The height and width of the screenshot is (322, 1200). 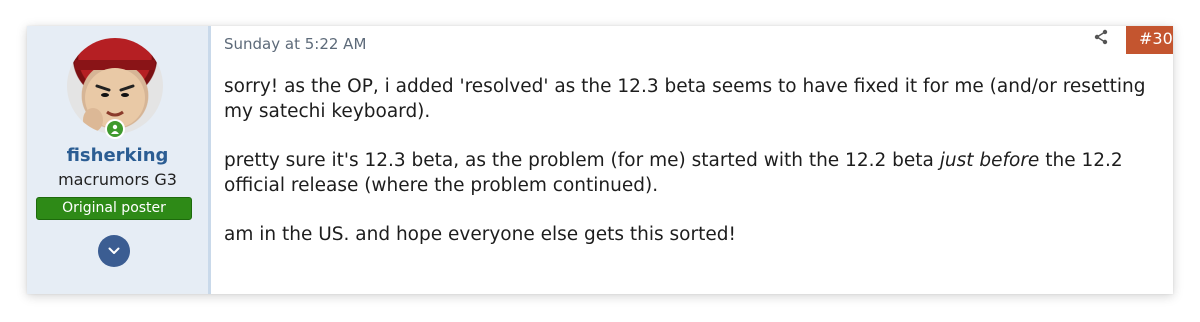 I want to click on username-link: fisherking, so click(x=117, y=155).